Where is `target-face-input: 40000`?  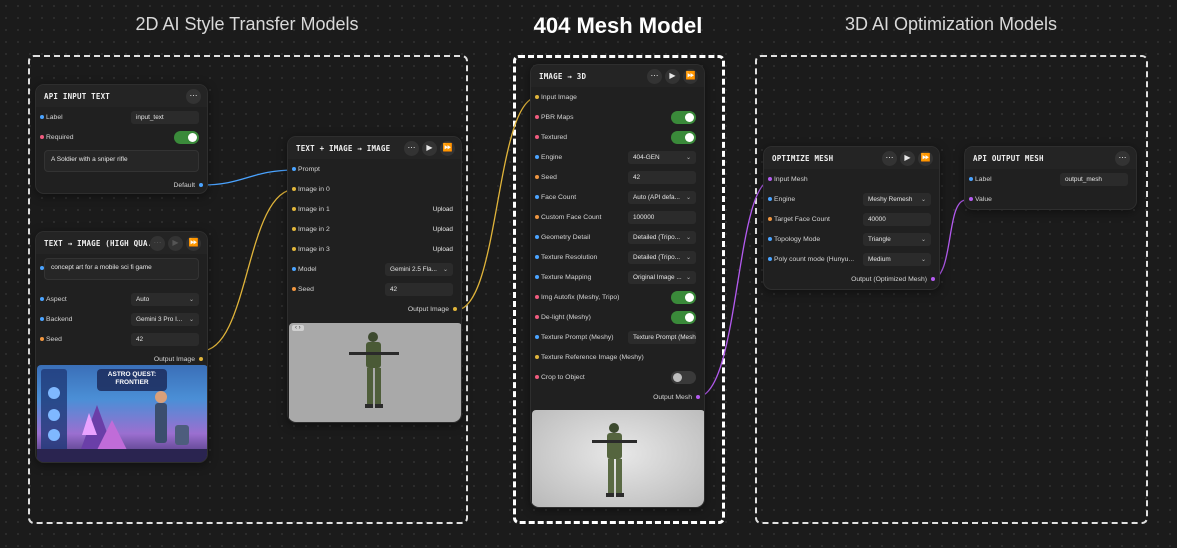
target-face-input: 40000 is located at coordinates (897, 219).